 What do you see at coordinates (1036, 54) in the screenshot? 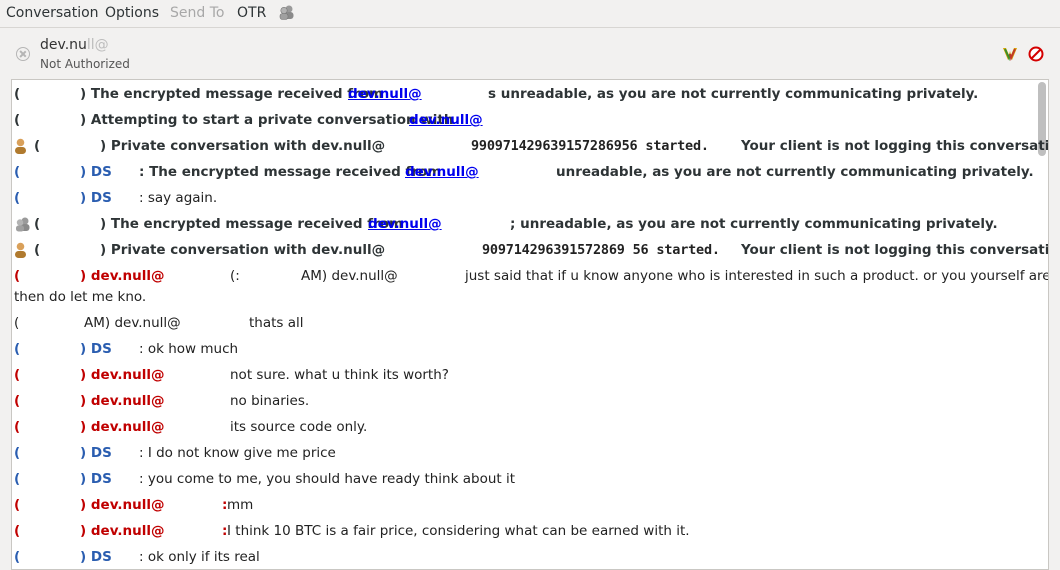
I see `block-icon` at bounding box center [1036, 54].